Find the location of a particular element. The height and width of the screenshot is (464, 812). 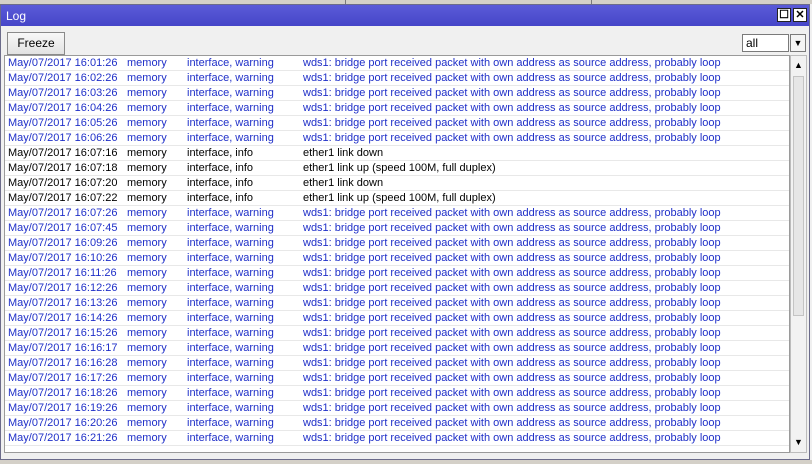

freeze-button: Freeze is located at coordinates (36, 43).